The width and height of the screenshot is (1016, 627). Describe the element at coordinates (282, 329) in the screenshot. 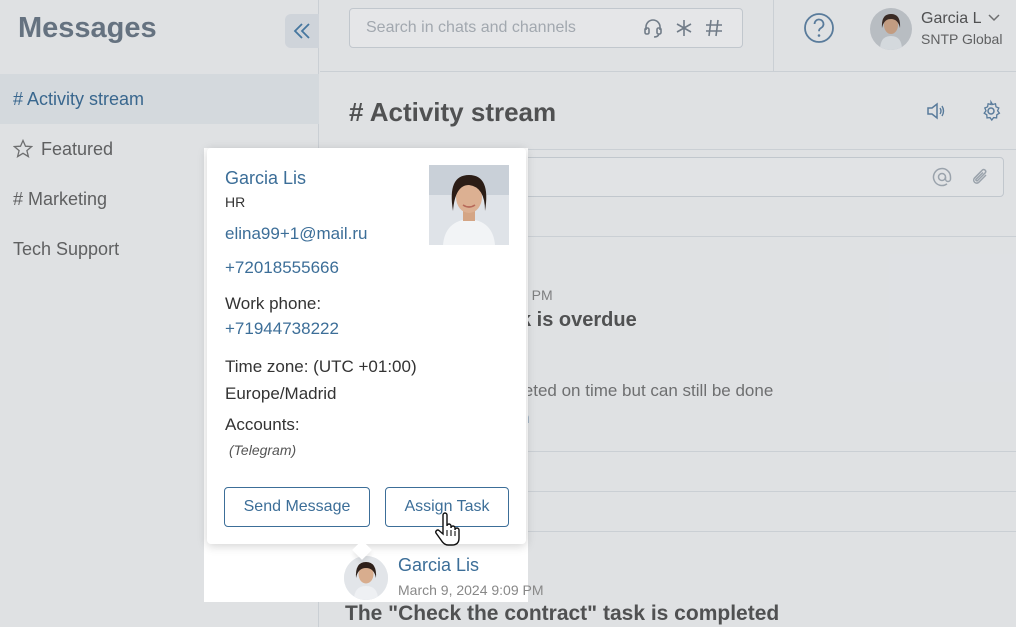

I see `work-phone-link: +71944738222` at that location.